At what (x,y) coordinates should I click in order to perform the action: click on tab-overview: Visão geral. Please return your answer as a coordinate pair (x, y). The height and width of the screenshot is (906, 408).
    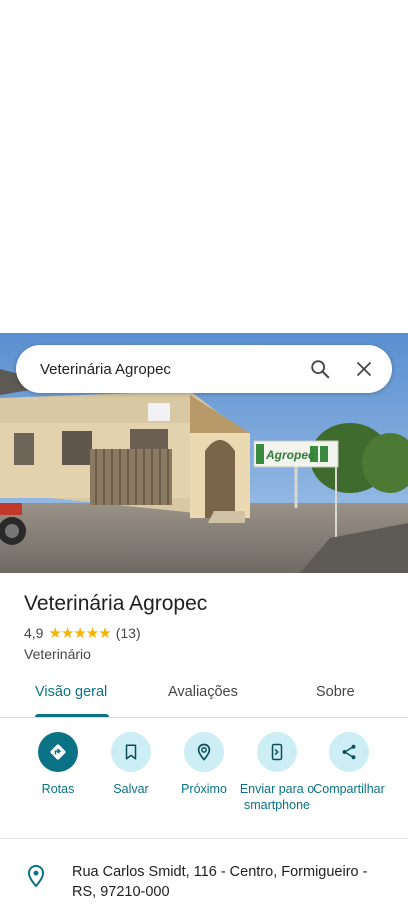
    Looking at the image, I should click on (71, 692).